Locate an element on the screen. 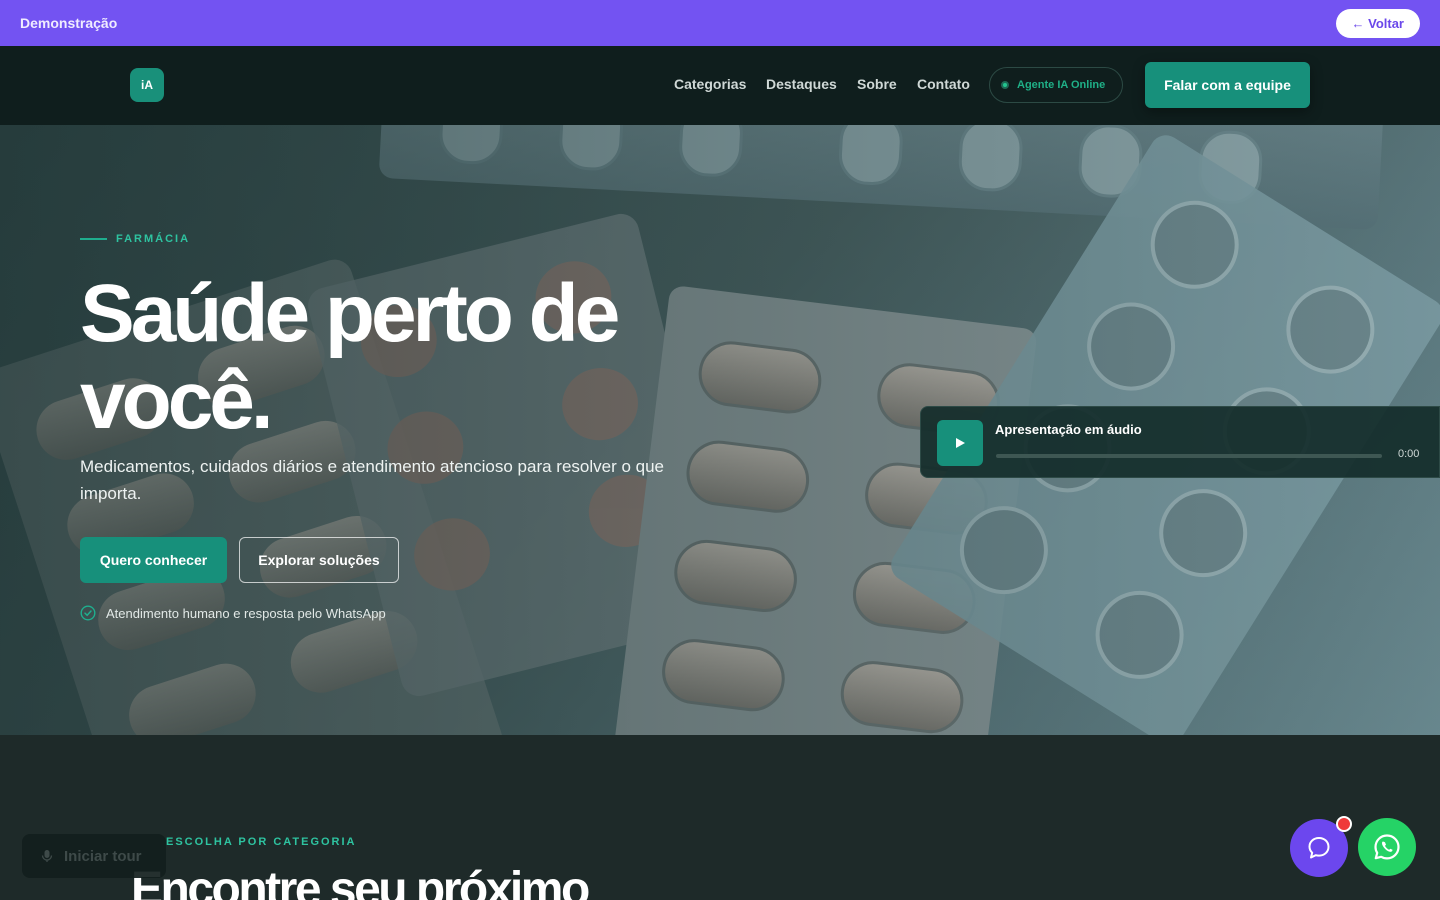 The image size is (1440, 900). demo-bar: Demonstração ← Voltar is located at coordinates (720, 23).